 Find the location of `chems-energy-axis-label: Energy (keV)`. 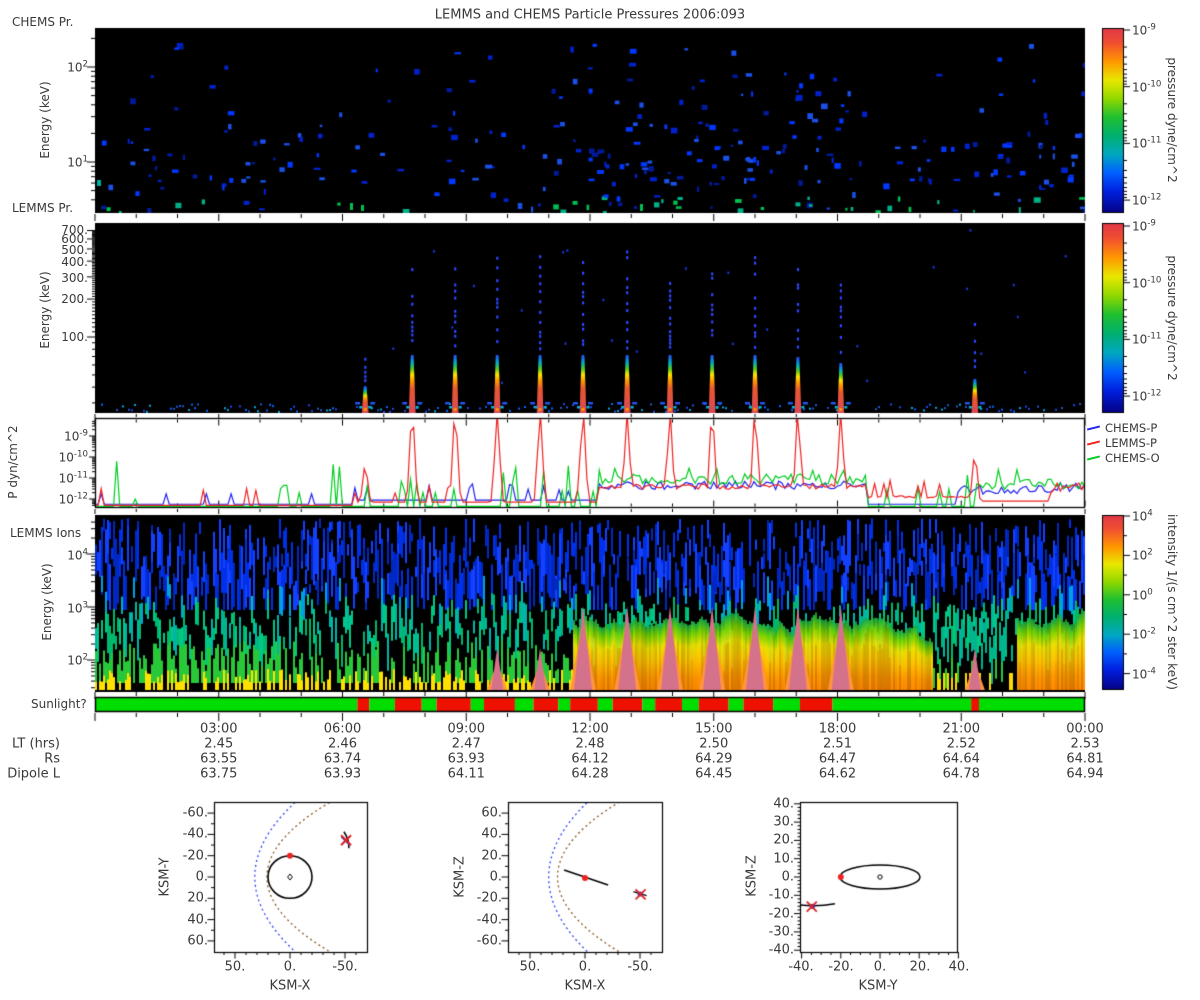

chems-energy-axis-label: Energy (keV) is located at coordinates (45, 120).